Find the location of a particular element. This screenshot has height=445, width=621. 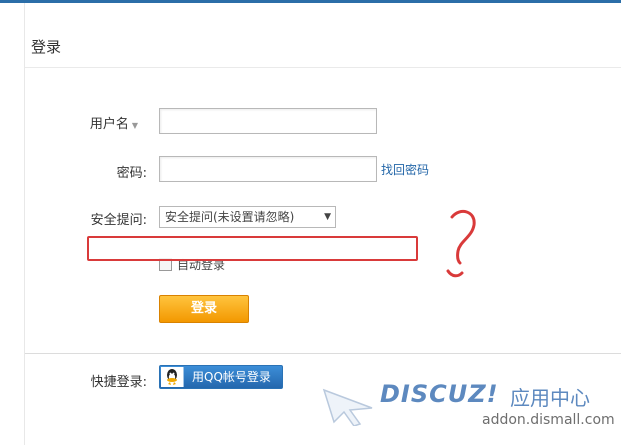

security-question-select: 安全提问(未设置请忽略) ▼ is located at coordinates (247, 217).